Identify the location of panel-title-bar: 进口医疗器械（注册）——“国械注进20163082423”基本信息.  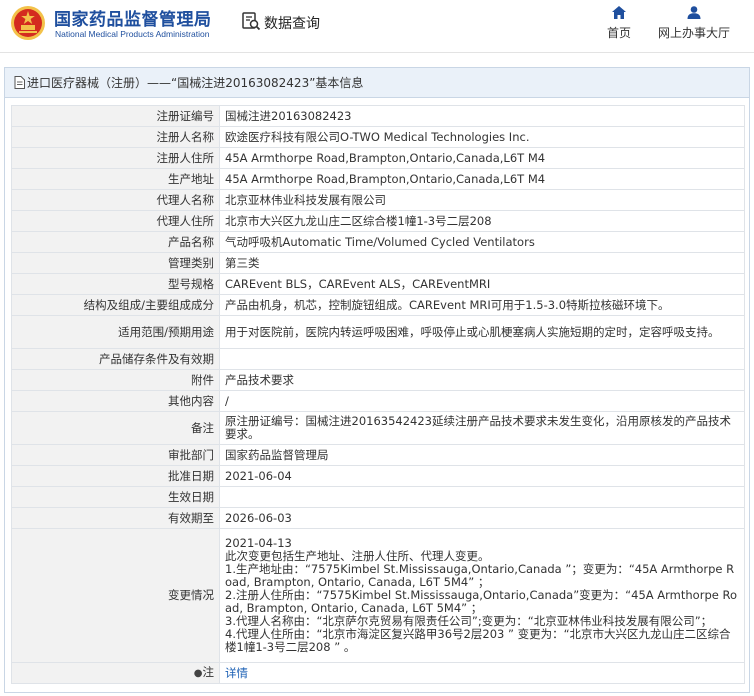
(377, 83).